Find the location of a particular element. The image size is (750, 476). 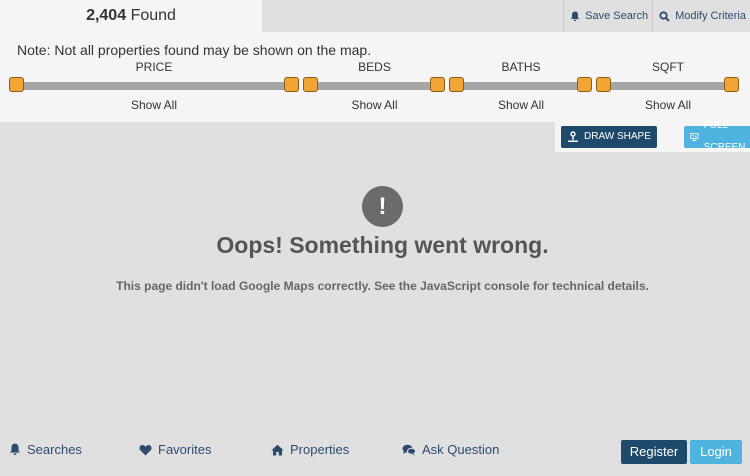

nav-properties-label: Properties is located at coordinates (320, 449).